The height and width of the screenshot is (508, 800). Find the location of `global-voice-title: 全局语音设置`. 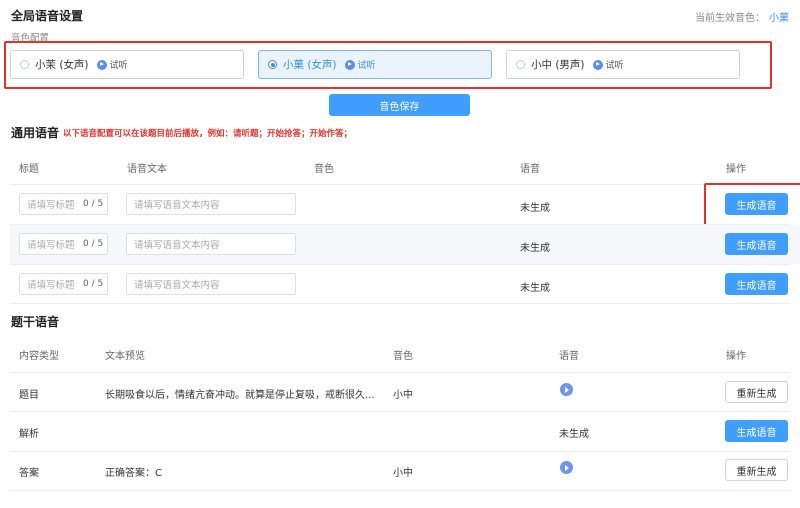

global-voice-title: 全局语音设置 is located at coordinates (47, 16).